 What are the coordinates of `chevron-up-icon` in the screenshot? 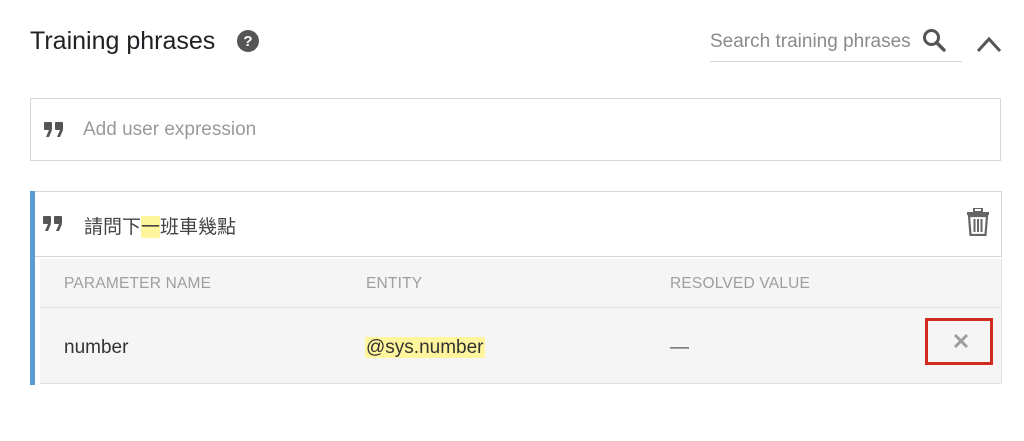 It's located at (989, 44).